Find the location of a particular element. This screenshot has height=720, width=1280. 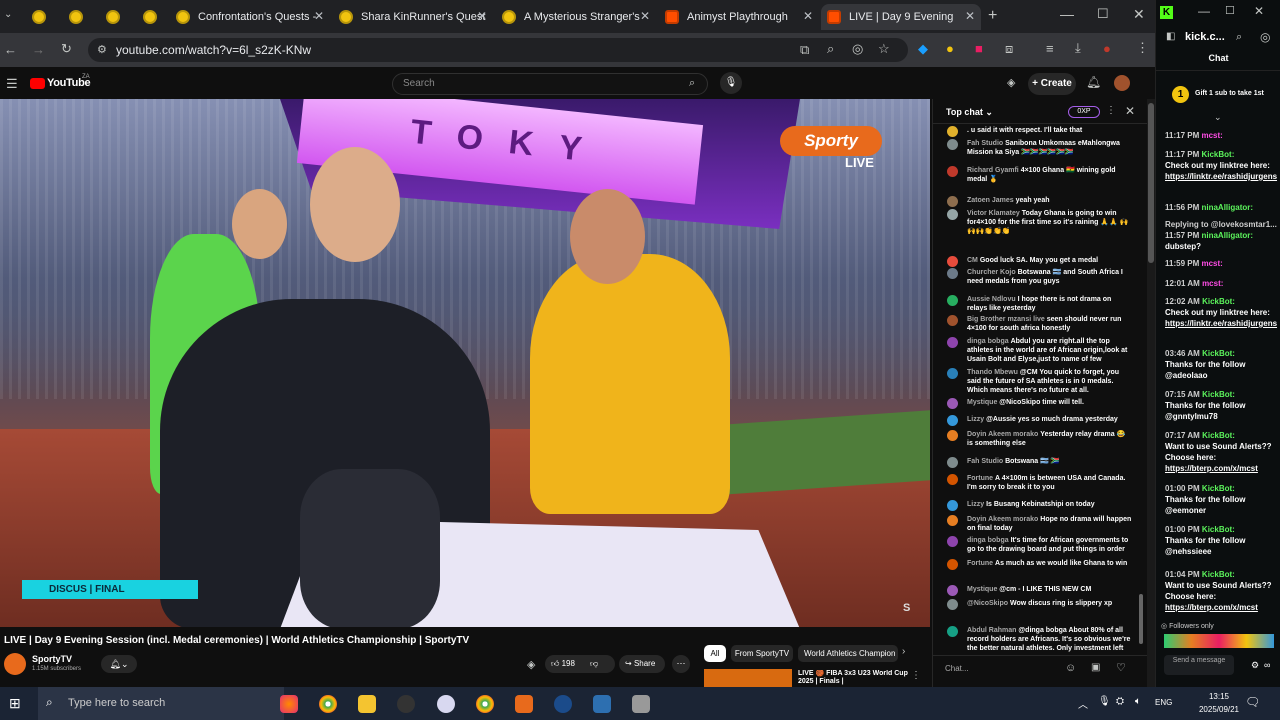

chat-author-name: Richard Gyamfi is located at coordinates (993, 170).